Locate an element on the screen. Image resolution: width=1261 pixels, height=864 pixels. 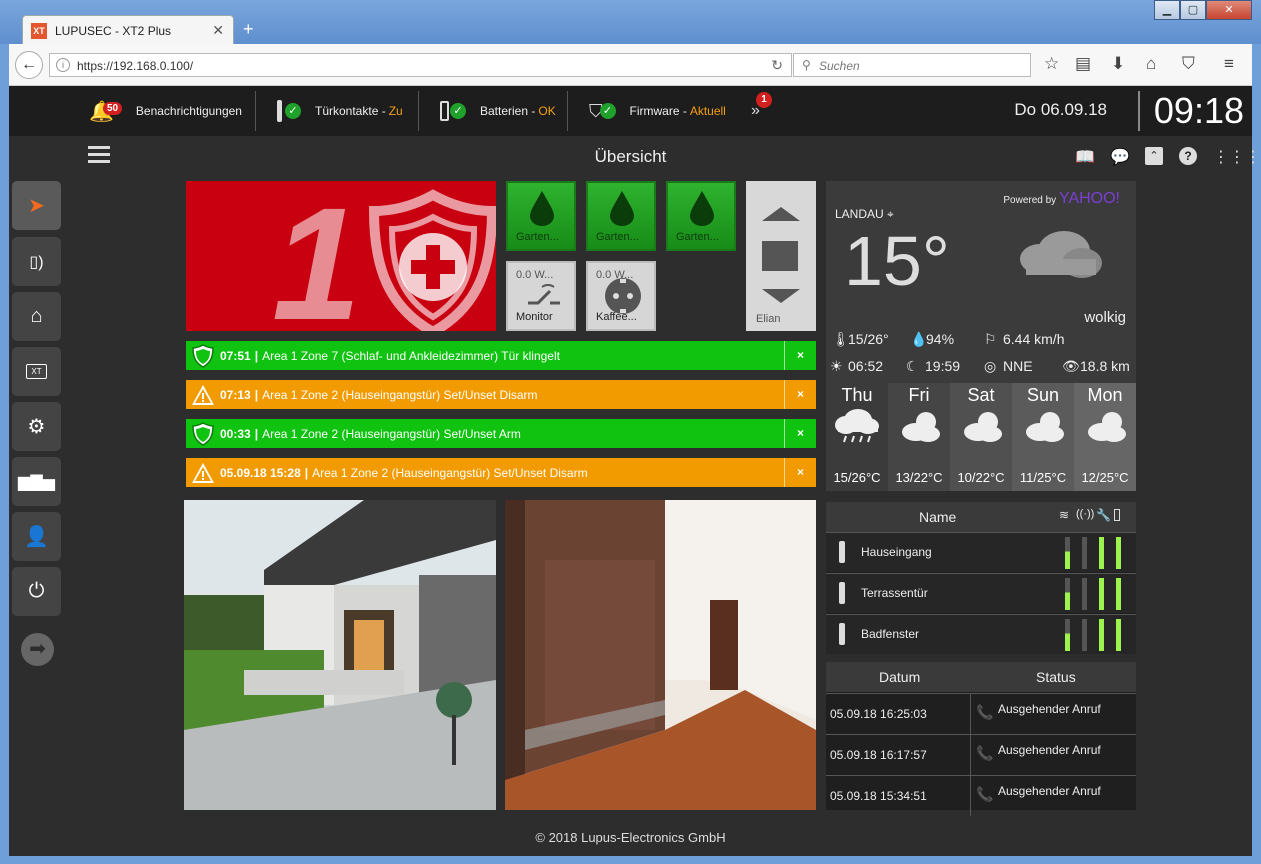
camera-image-hallway is located at coordinates (660, 655).